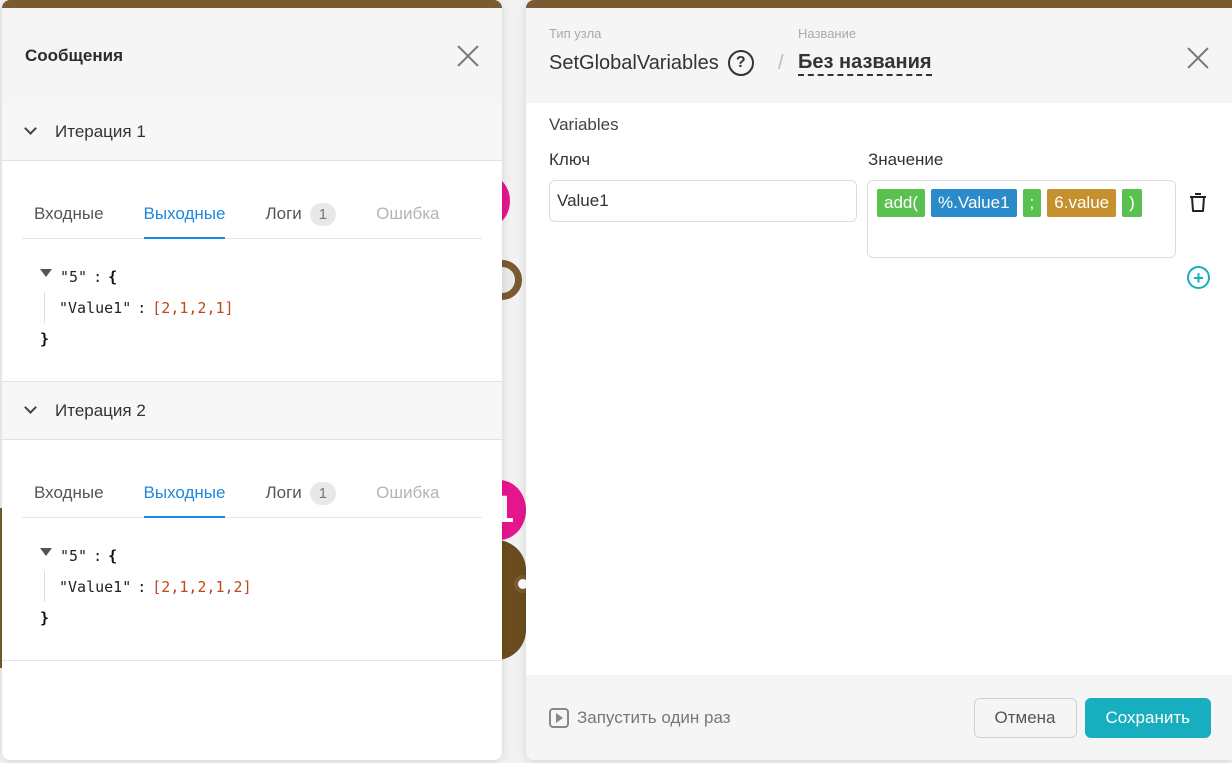  I want to click on expression-chip-variable: %.Value1, so click(974, 203).